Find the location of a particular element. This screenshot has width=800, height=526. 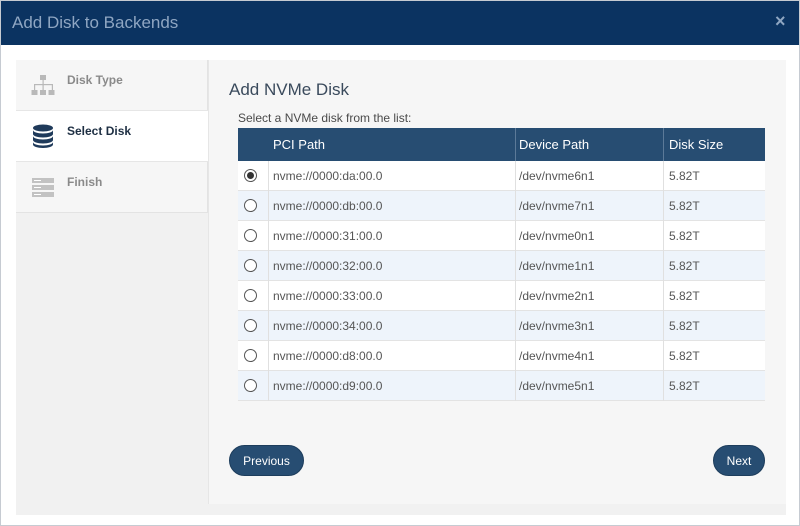

database-icon is located at coordinates (43, 136).